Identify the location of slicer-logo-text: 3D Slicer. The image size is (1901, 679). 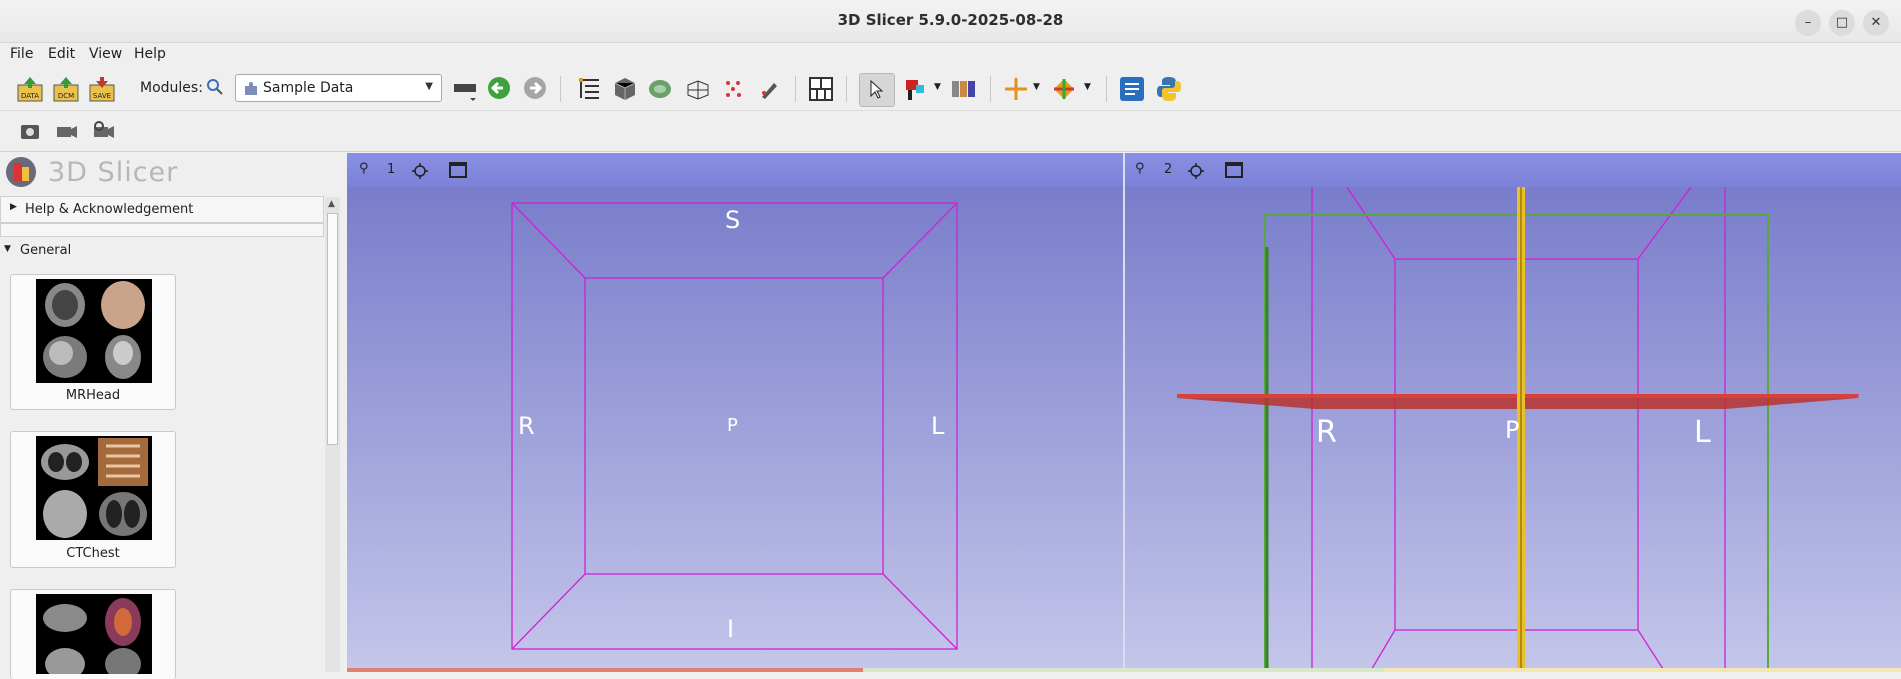
(113, 172).